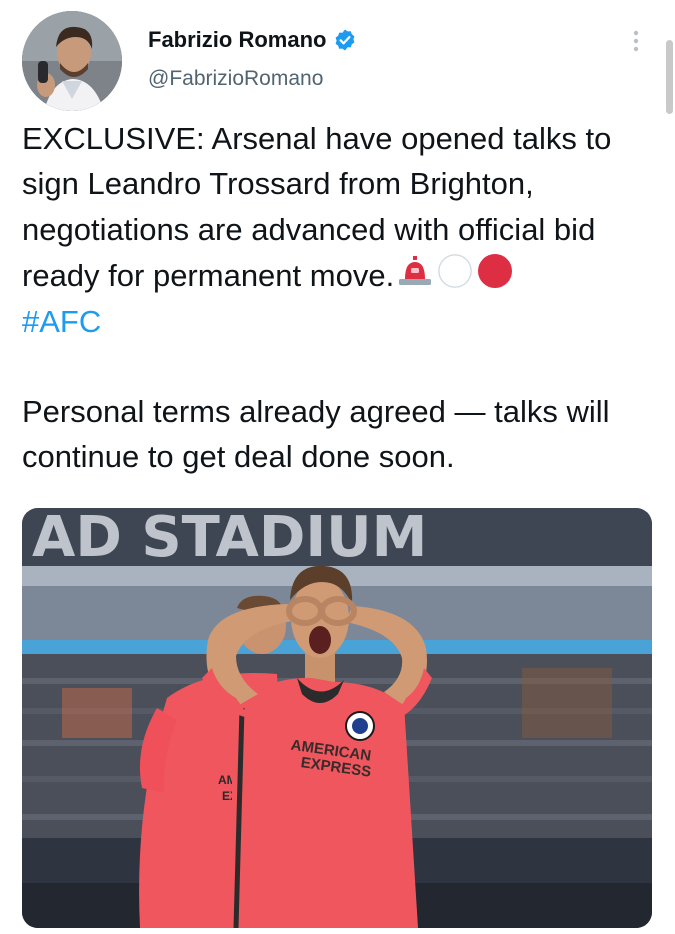 The height and width of the screenshot is (934, 675). What do you see at coordinates (636, 42) in the screenshot?
I see `more-options-icon` at bounding box center [636, 42].